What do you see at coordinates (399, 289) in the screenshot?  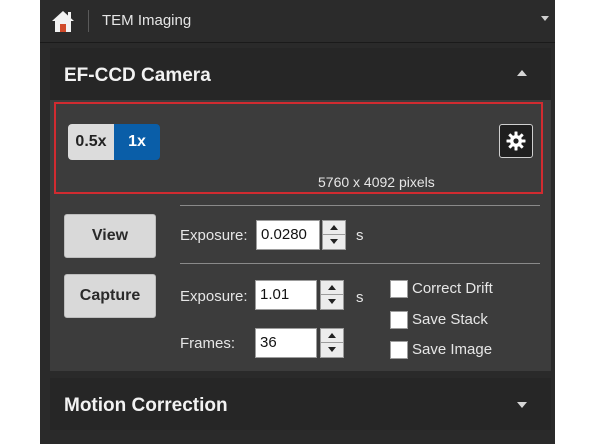 I see `correct-drift-checkbox` at bounding box center [399, 289].